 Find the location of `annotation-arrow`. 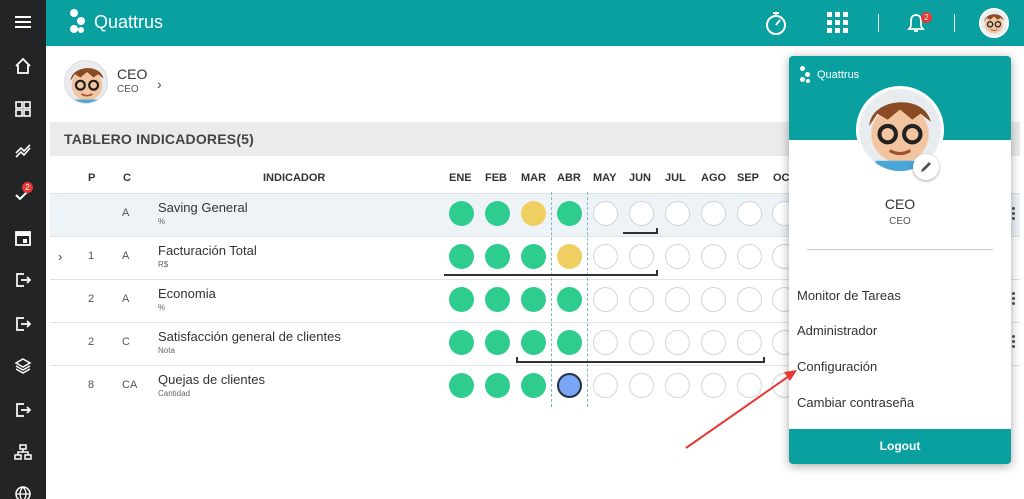

annotation-arrow is located at coordinates (741, 409).